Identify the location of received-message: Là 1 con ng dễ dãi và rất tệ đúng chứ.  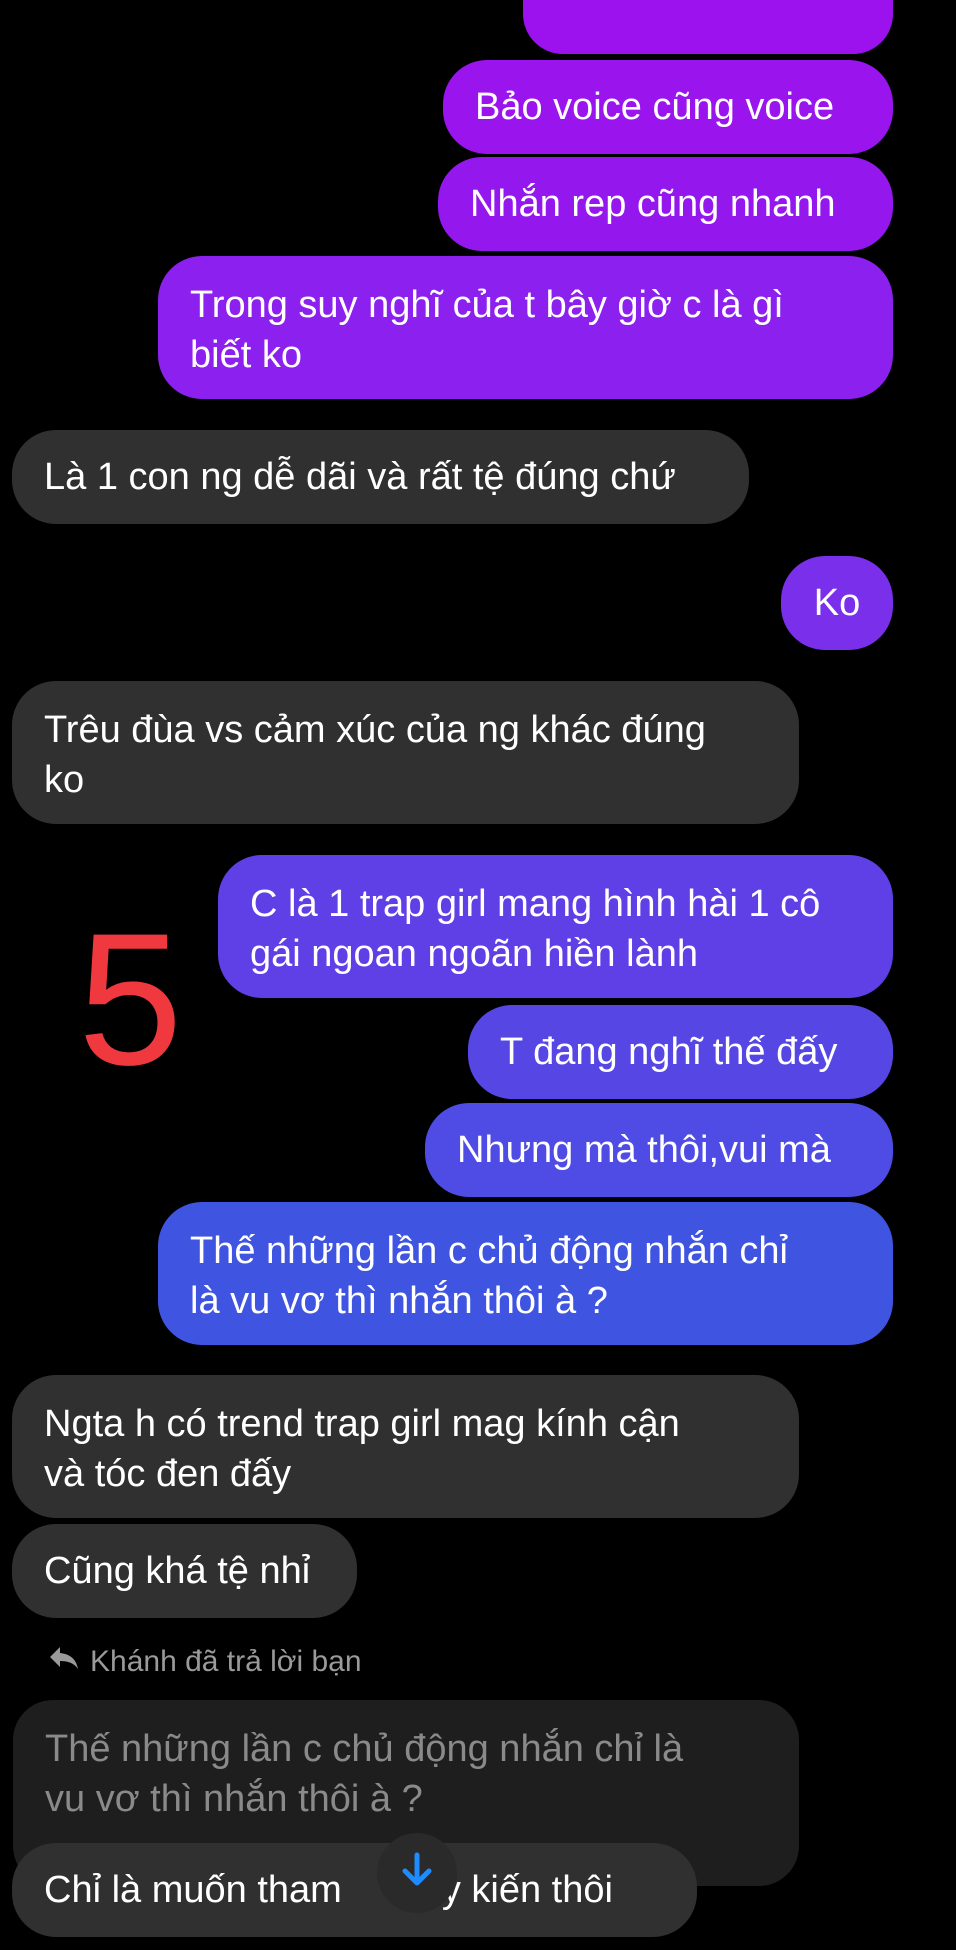
(380, 477).